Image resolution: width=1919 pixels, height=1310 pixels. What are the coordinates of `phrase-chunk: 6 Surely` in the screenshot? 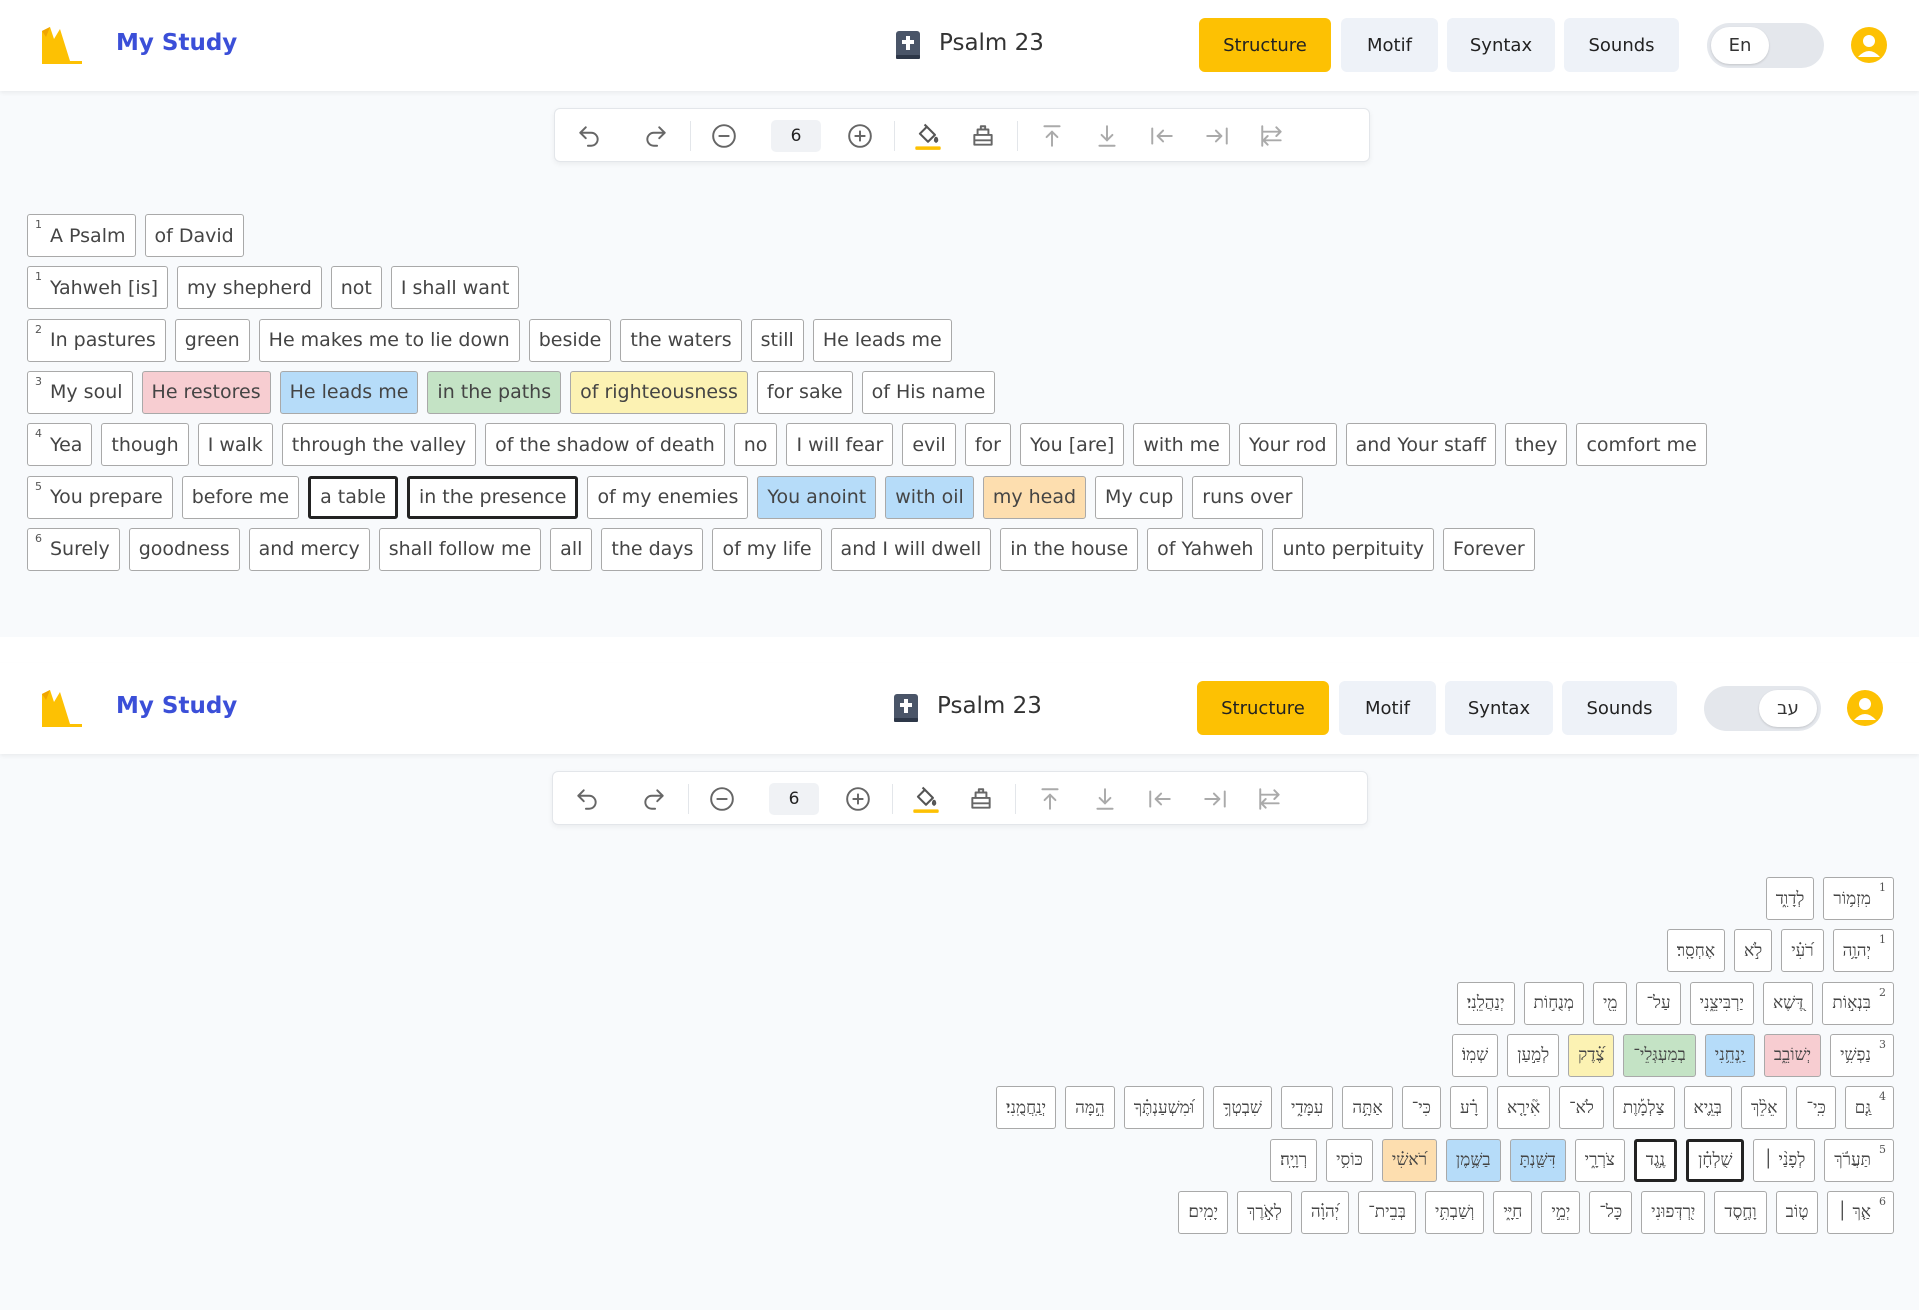 It's located at (73, 549).